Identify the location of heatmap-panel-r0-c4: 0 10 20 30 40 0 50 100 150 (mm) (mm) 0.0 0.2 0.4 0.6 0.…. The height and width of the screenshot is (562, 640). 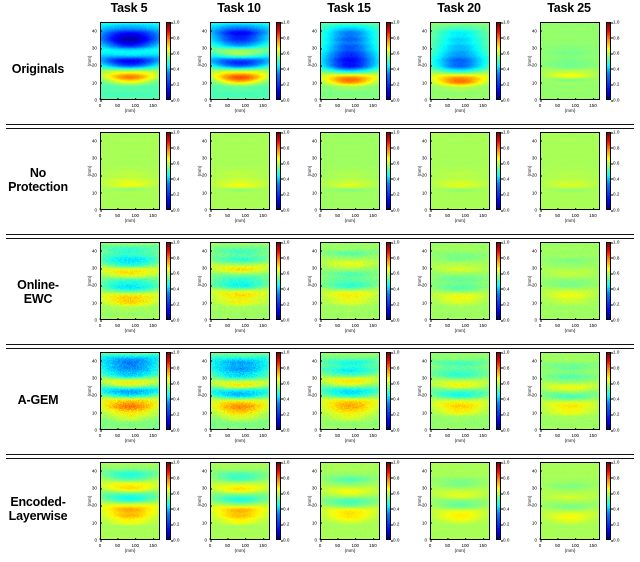
(574, 70).